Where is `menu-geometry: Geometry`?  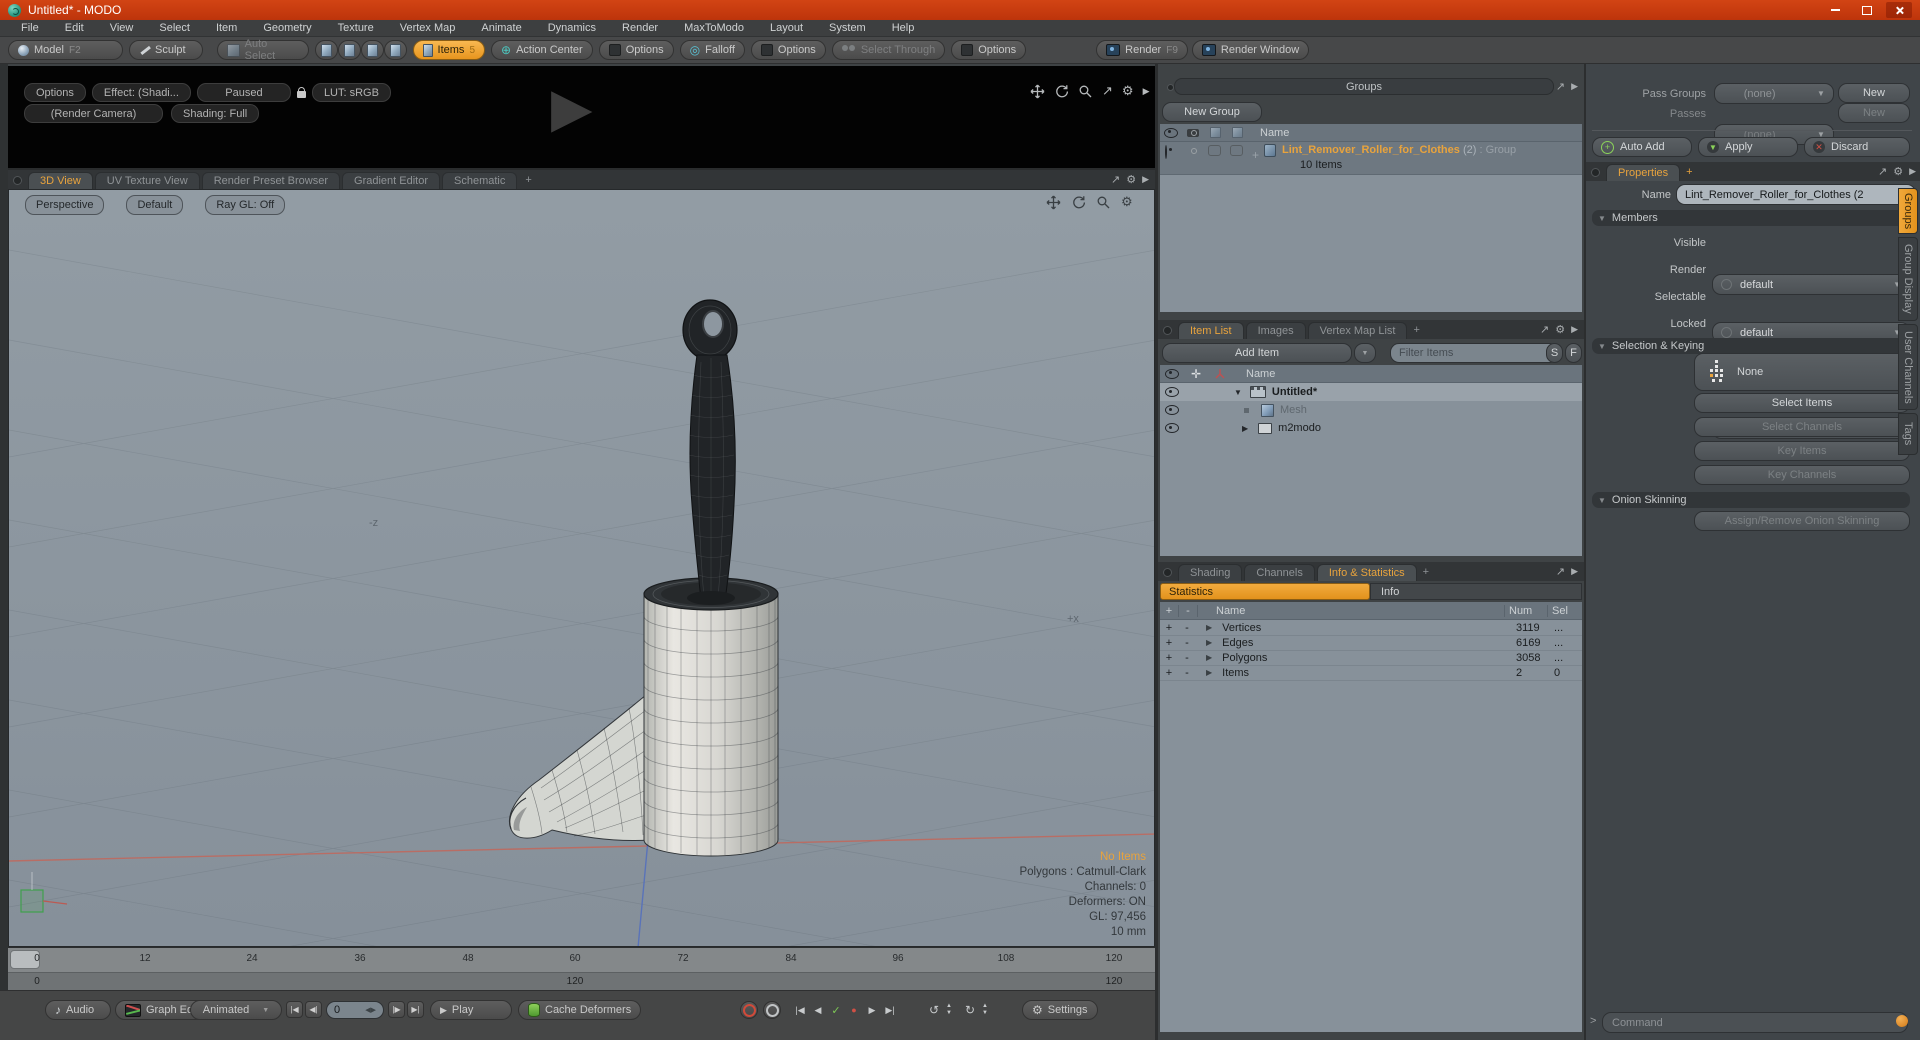
menu-geometry: Geometry is located at coordinates (287, 28).